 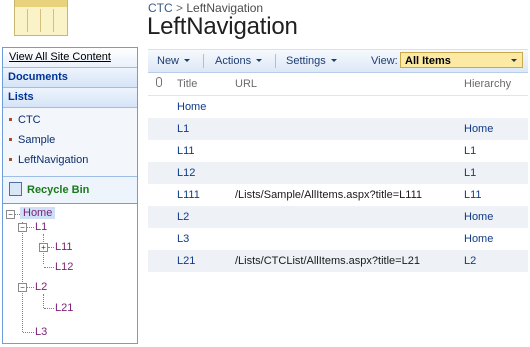 What do you see at coordinates (22, 227) in the screenshot?
I see `collapse-l1-icon: −` at bounding box center [22, 227].